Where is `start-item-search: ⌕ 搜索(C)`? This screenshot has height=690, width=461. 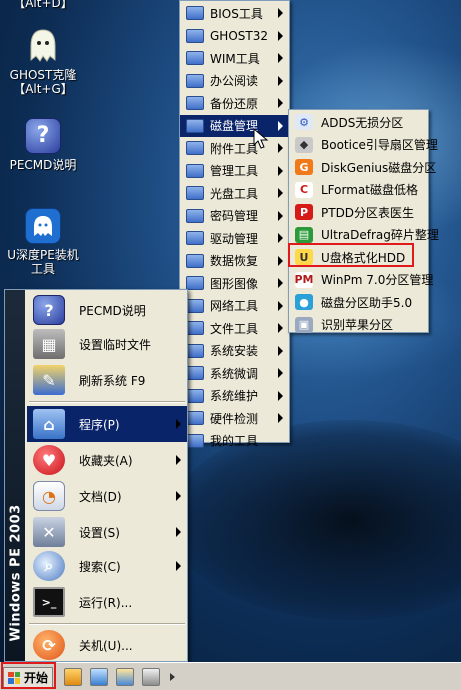
start-item-search: ⌕ 搜索(C) is located at coordinates (107, 566).